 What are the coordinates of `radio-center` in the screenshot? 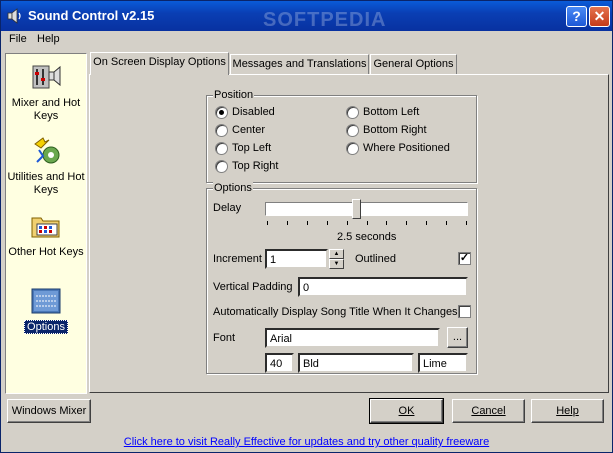 It's located at (221, 130).